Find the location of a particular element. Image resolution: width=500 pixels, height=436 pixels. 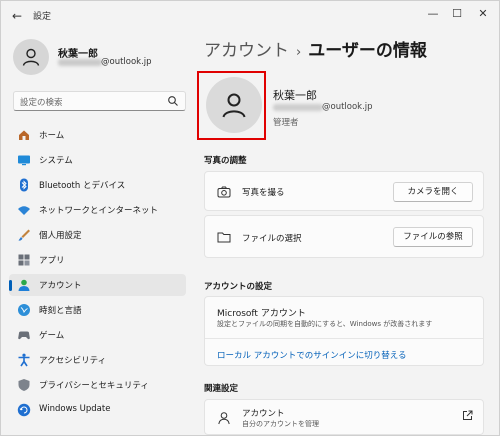

sidebar-item-accessibility: アクセシビリティ is located at coordinates (97, 360).